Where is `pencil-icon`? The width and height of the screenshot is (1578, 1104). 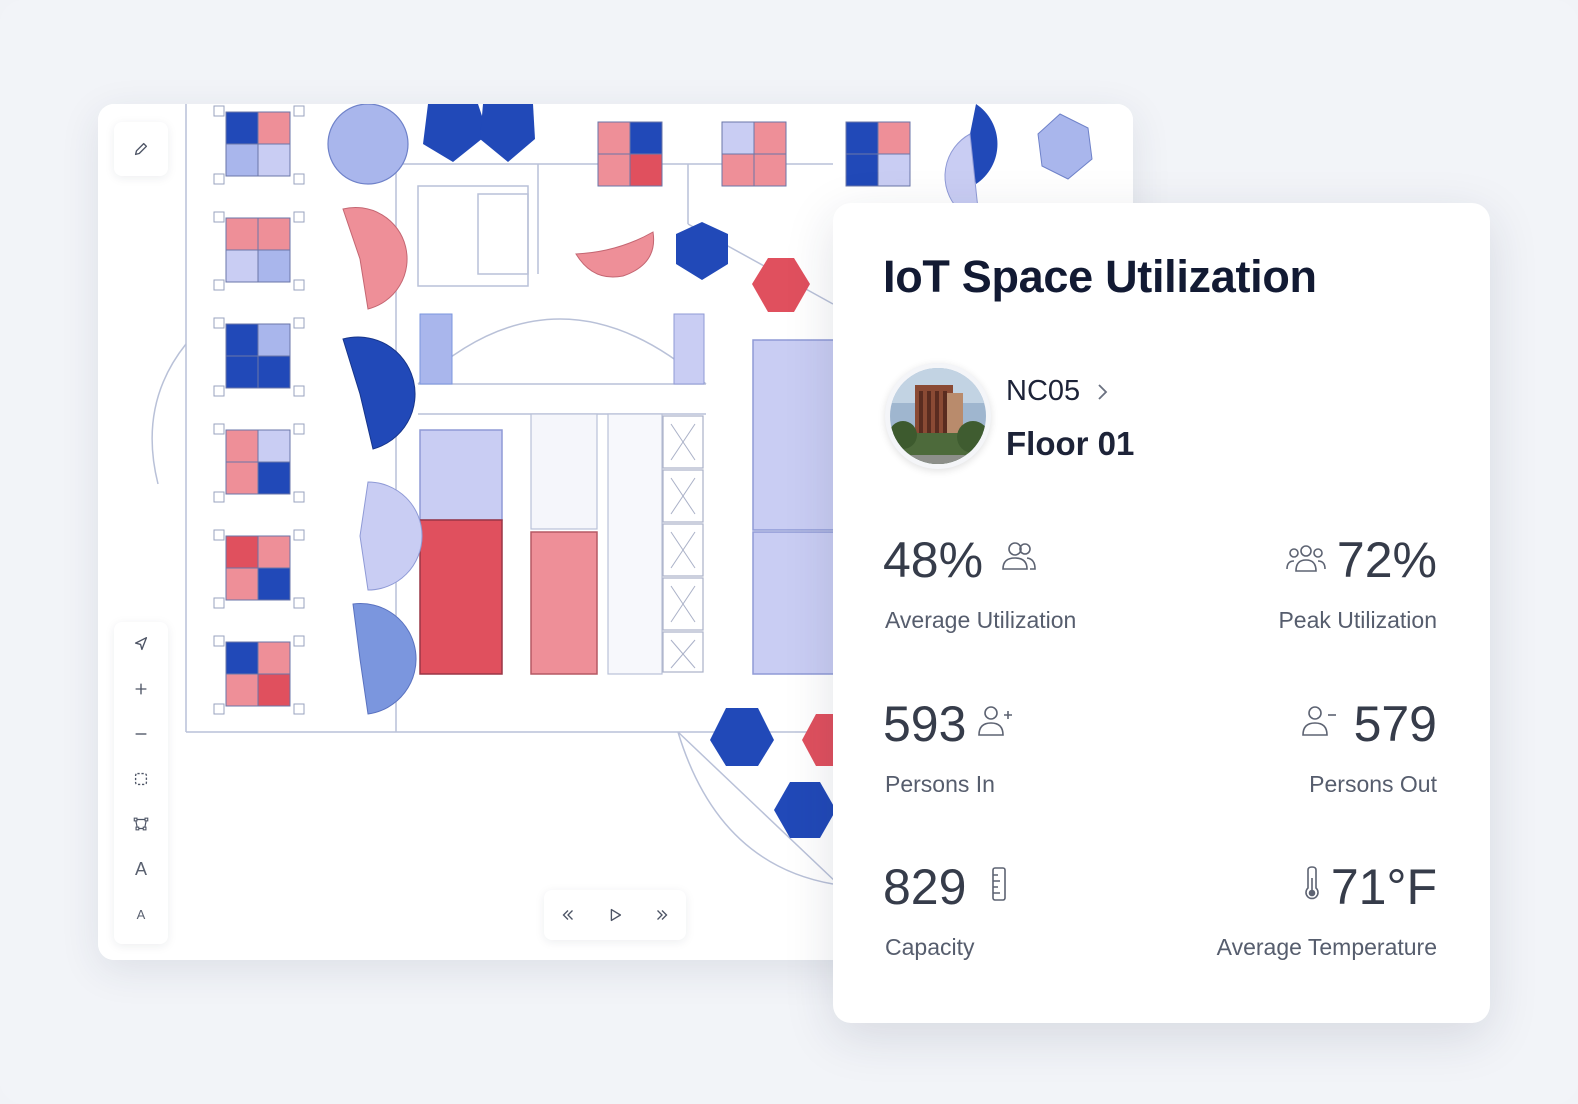 pencil-icon is located at coordinates (141, 149).